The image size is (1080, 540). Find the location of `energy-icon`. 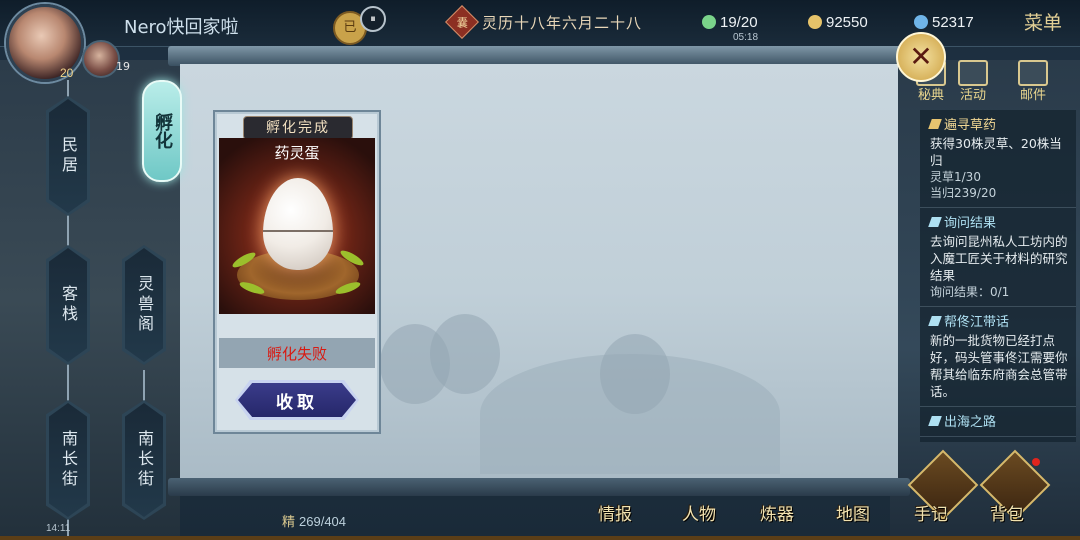

energy-icon is located at coordinates (709, 22).